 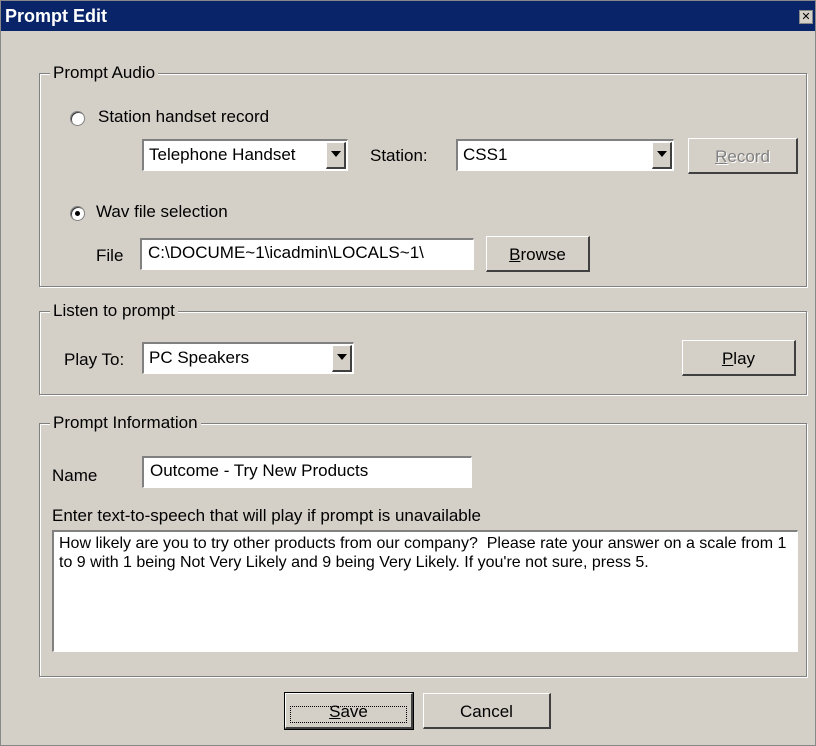 What do you see at coordinates (408, 16) in the screenshot?
I see `title-bar: Prompt Edit ✕` at bounding box center [408, 16].